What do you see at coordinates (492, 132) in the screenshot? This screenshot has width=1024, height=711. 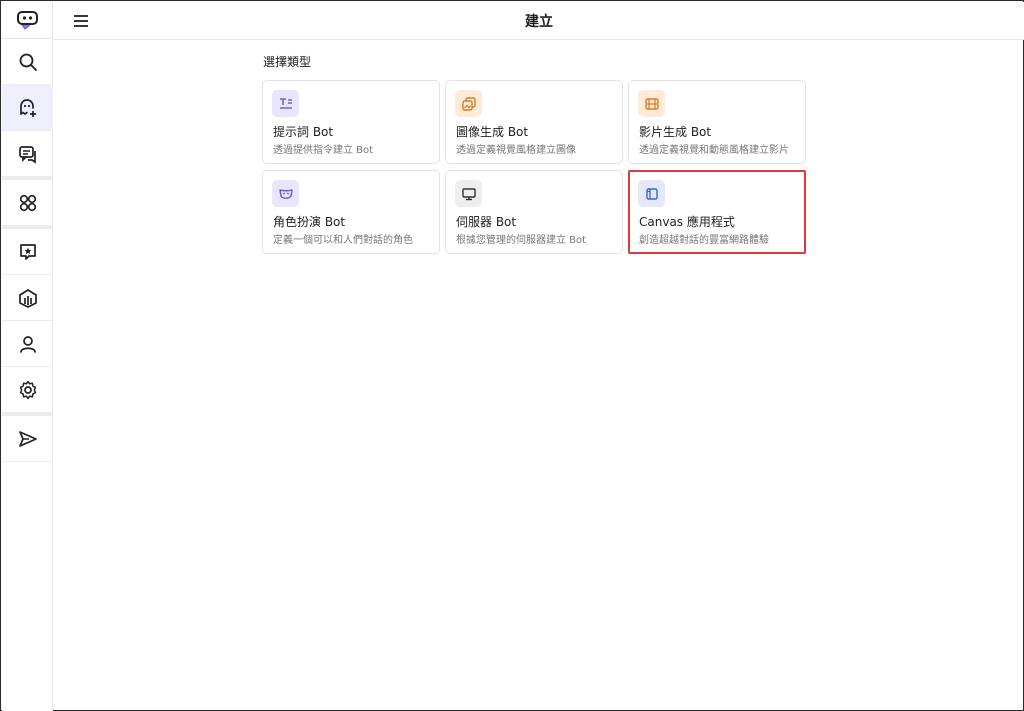 I see `card-title: 圖像生成 Bot` at bounding box center [492, 132].